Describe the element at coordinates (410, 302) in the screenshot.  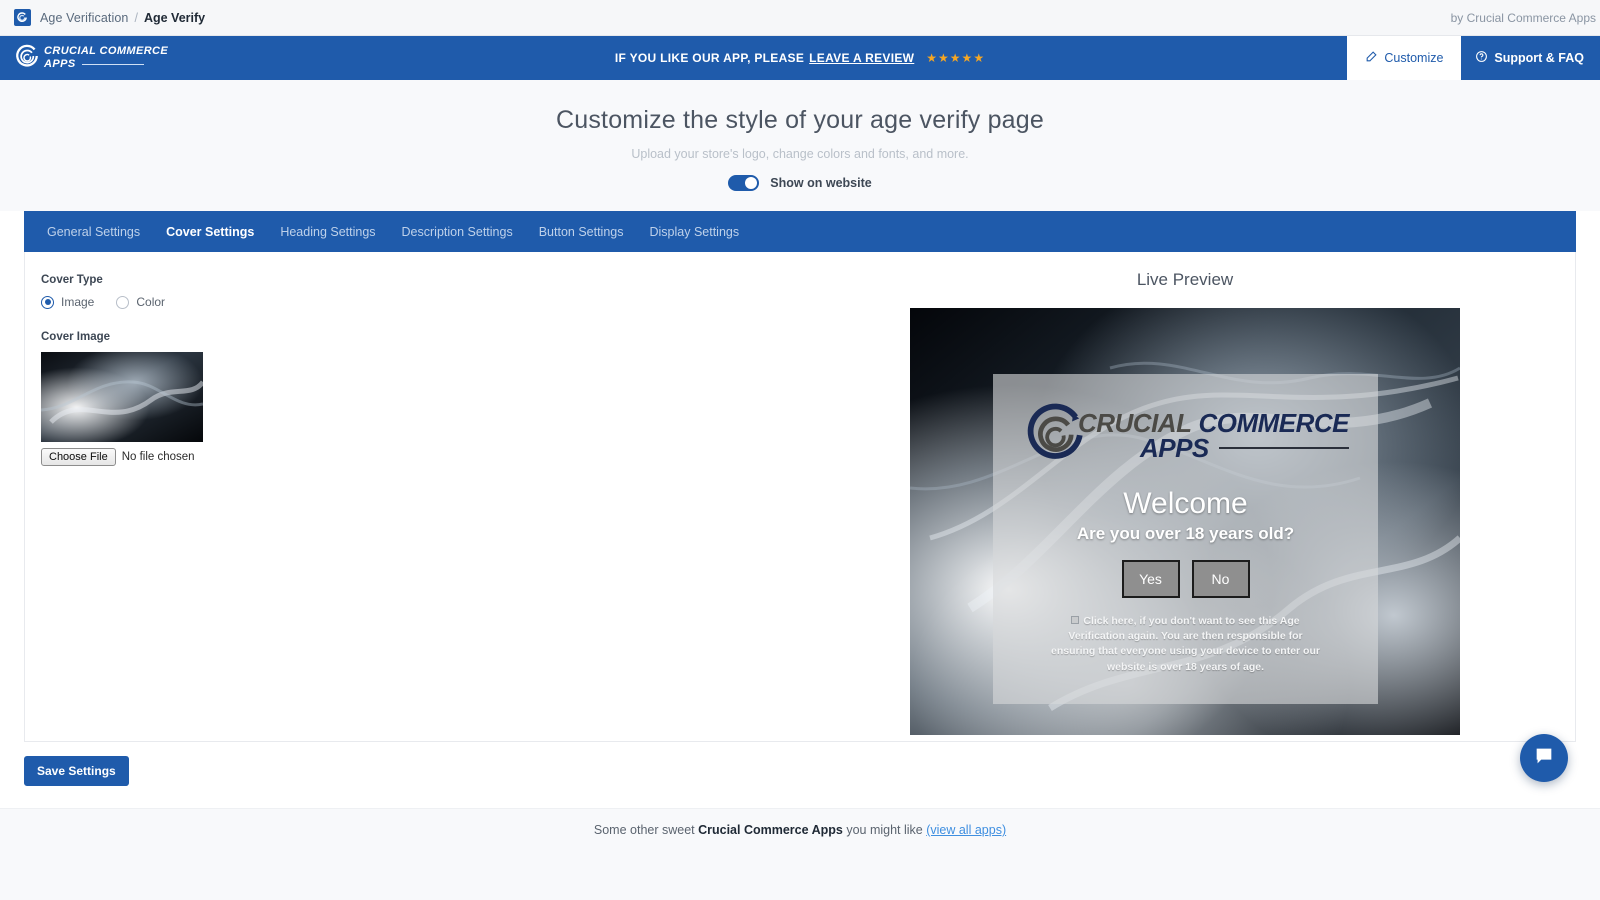
I see `cover-type-radio-group: Image Color` at that location.